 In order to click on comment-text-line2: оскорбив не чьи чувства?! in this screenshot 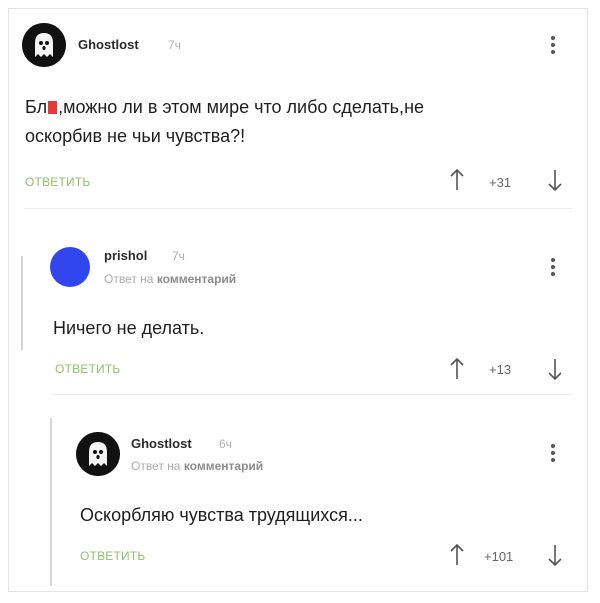, I will do `click(135, 136)`.